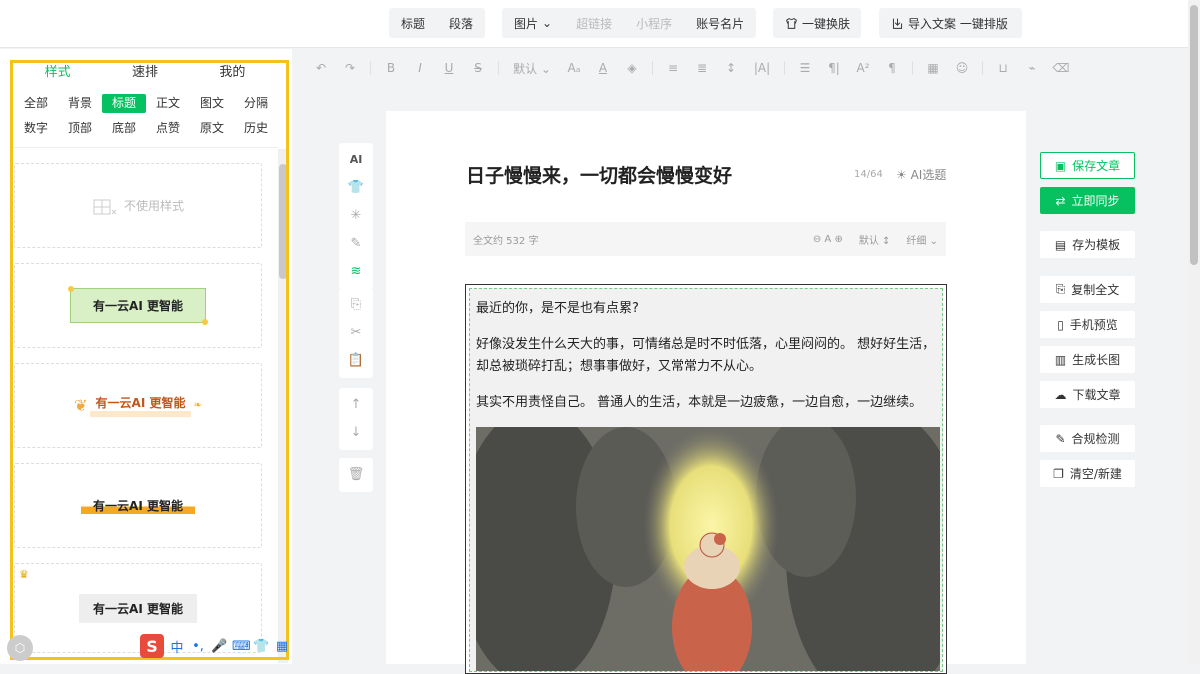 The height and width of the screenshot is (674, 1200). I want to click on download-article-button: ☁ 下载文章, so click(1087, 394).